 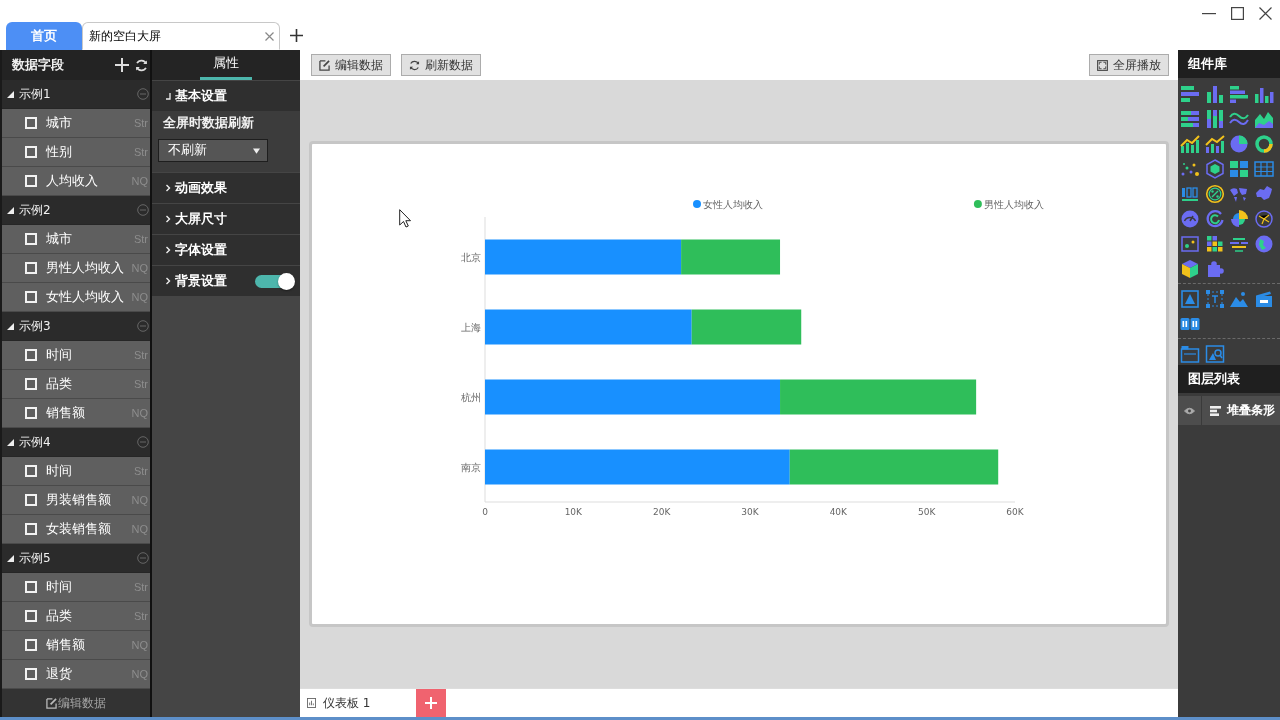 I want to click on axis-label: 杭州, so click(x=471, y=397).